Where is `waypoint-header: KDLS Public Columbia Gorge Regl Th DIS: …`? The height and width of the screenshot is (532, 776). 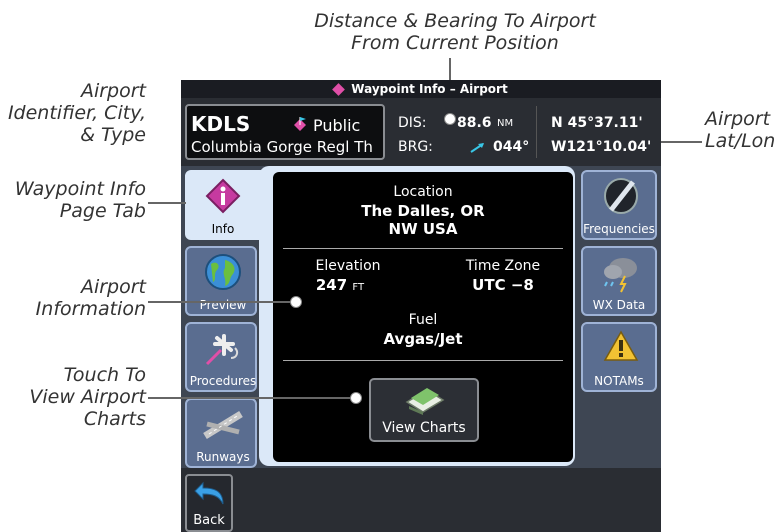
waypoint-header: KDLS Public Columbia Gorge Regl Th DIS: … is located at coordinates (421, 132).